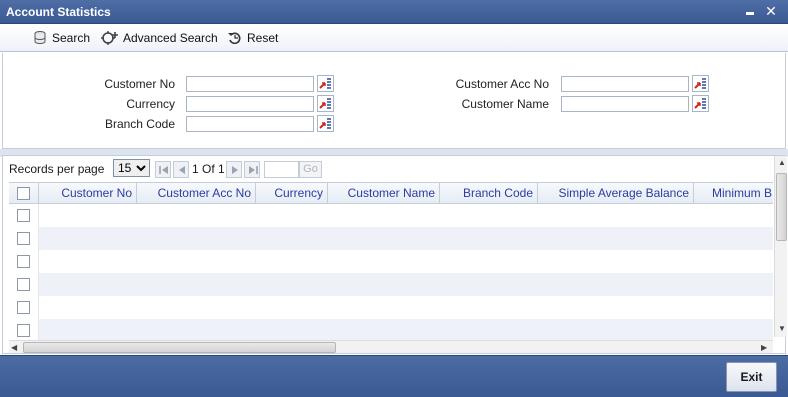 The image size is (788, 397). What do you see at coordinates (625, 104) in the screenshot?
I see `customer-name-input` at bounding box center [625, 104].